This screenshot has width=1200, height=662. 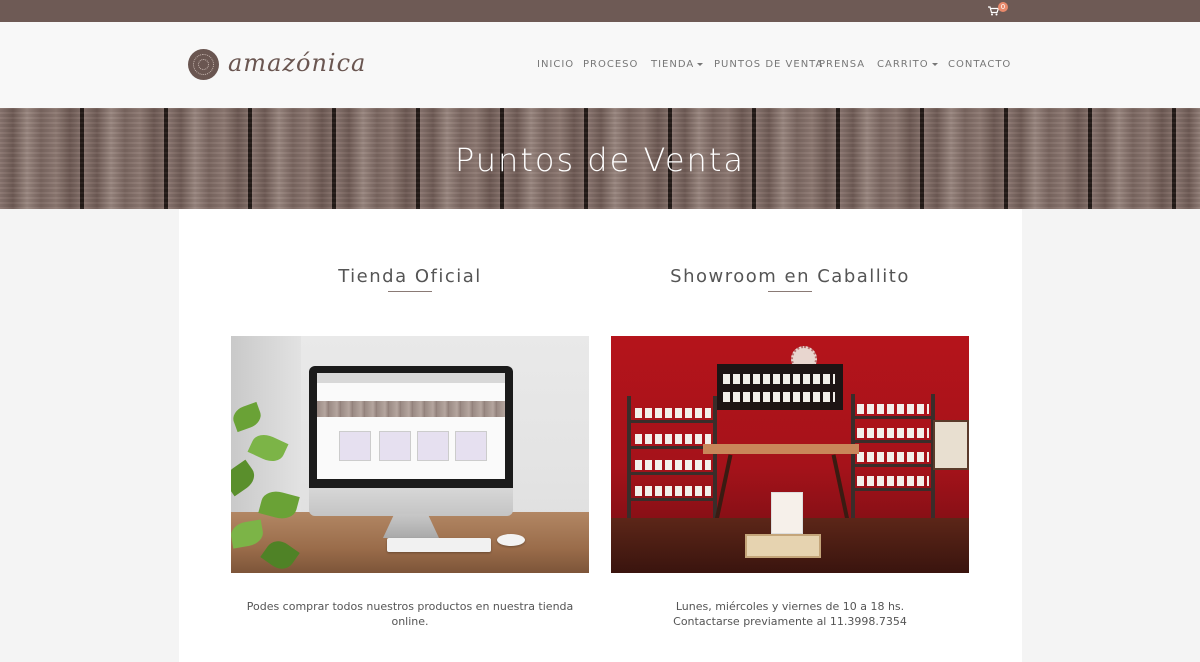 What do you see at coordinates (951, 445) in the screenshot?
I see `photo-board` at bounding box center [951, 445].